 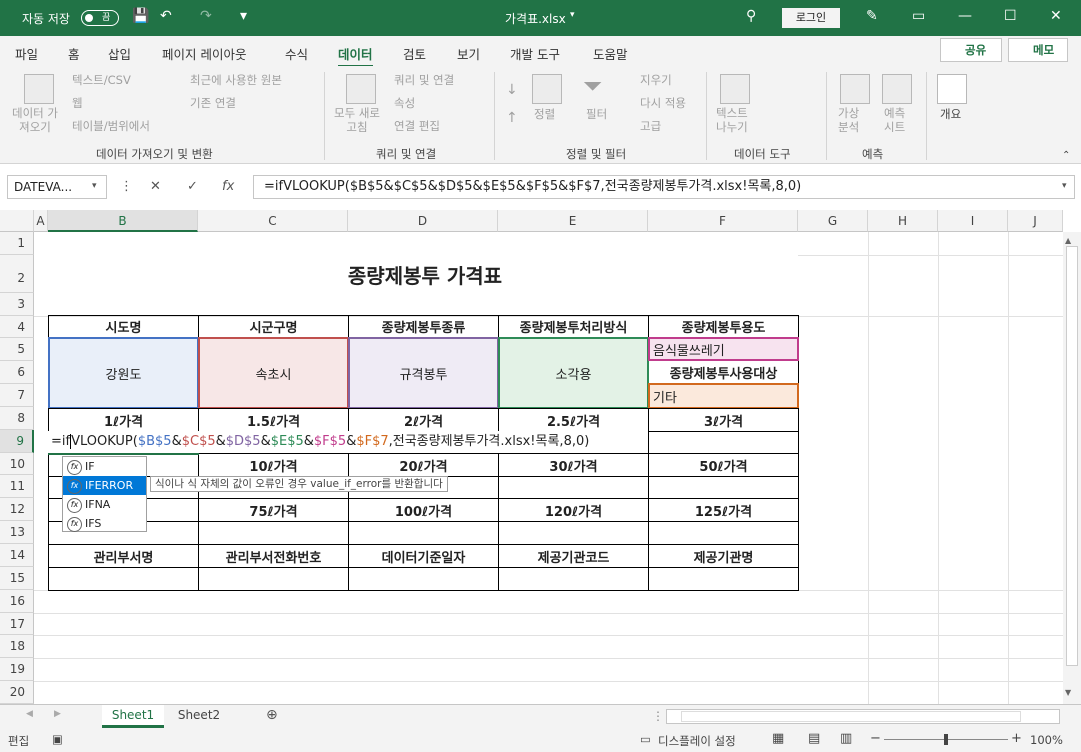 What do you see at coordinates (41, 221) in the screenshot?
I see `col-header: A` at bounding box center [41, 221].